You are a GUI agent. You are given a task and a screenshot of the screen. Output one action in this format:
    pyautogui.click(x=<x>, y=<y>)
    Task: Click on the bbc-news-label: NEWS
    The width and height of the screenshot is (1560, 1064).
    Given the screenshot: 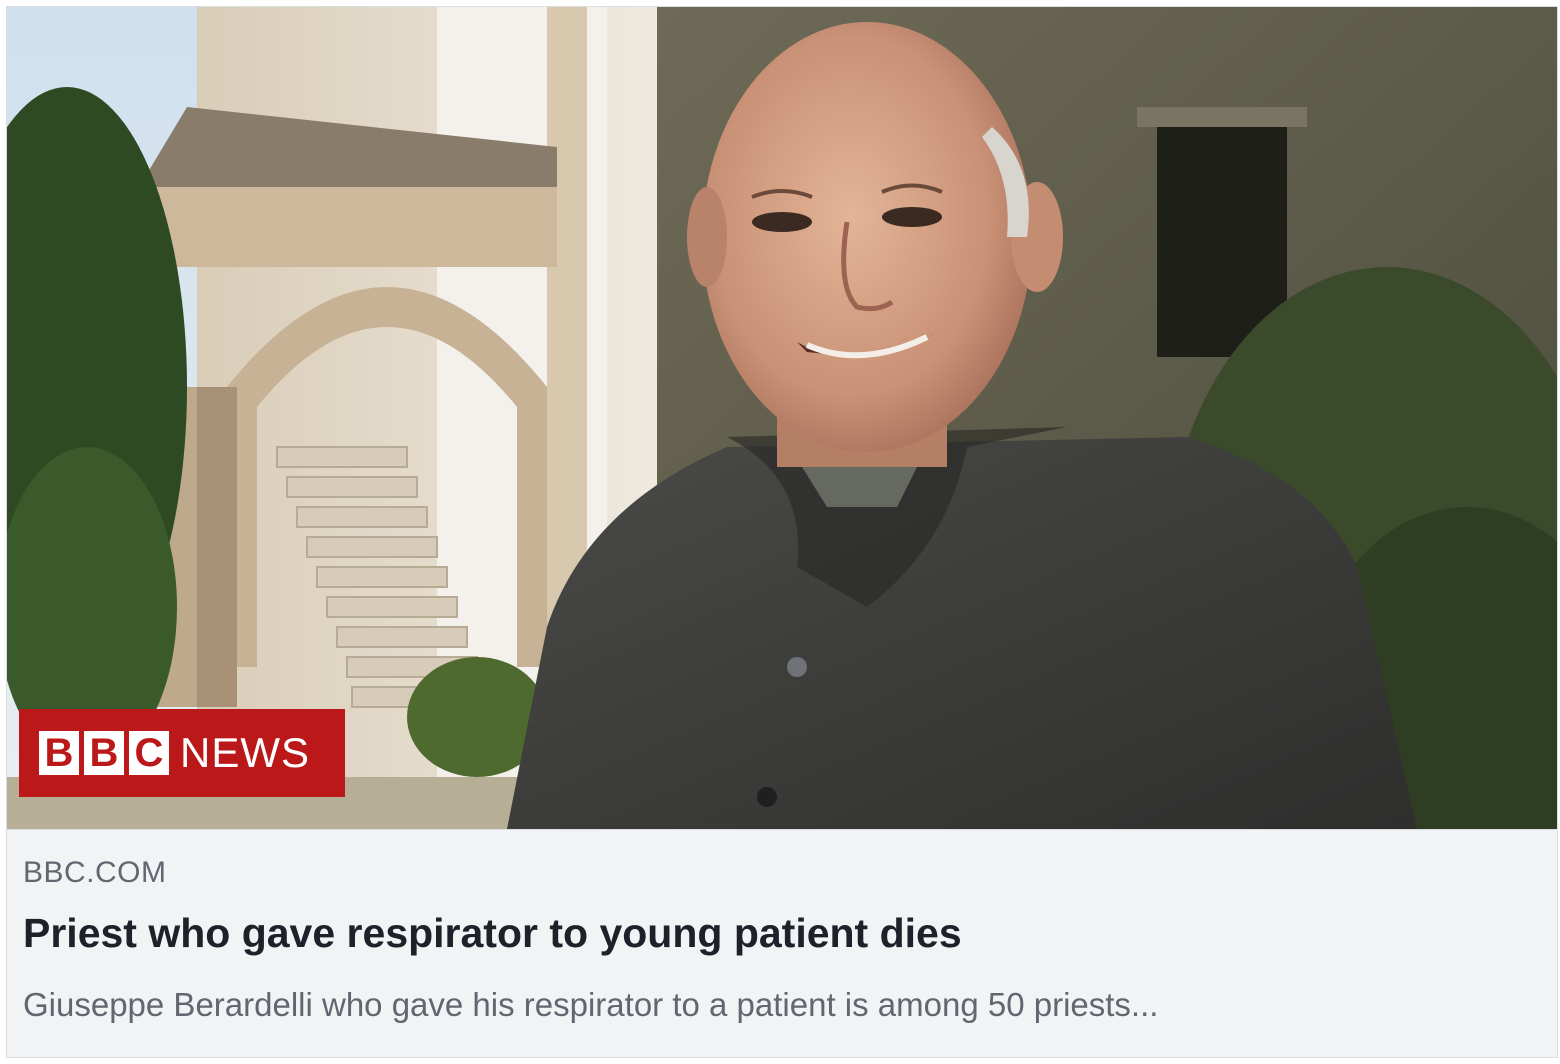 What is the action you would take?
    pyautogui.click(x=245, y=752)
    